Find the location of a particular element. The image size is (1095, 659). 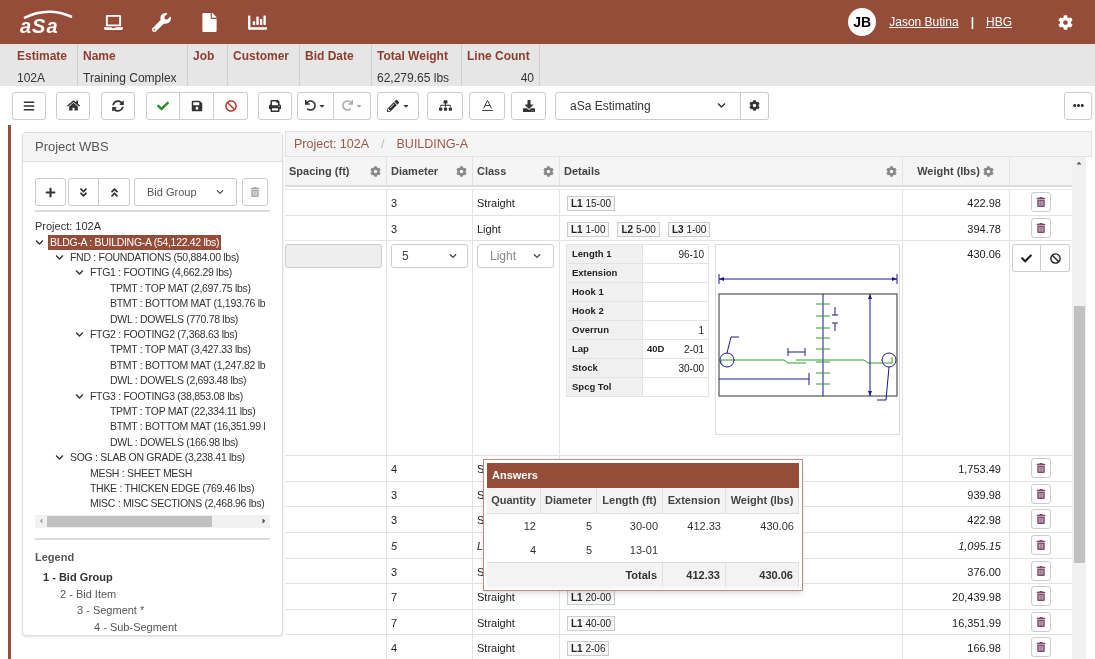

tree-item: MESH : SHEET MESH is located at coordinates (141, 473).